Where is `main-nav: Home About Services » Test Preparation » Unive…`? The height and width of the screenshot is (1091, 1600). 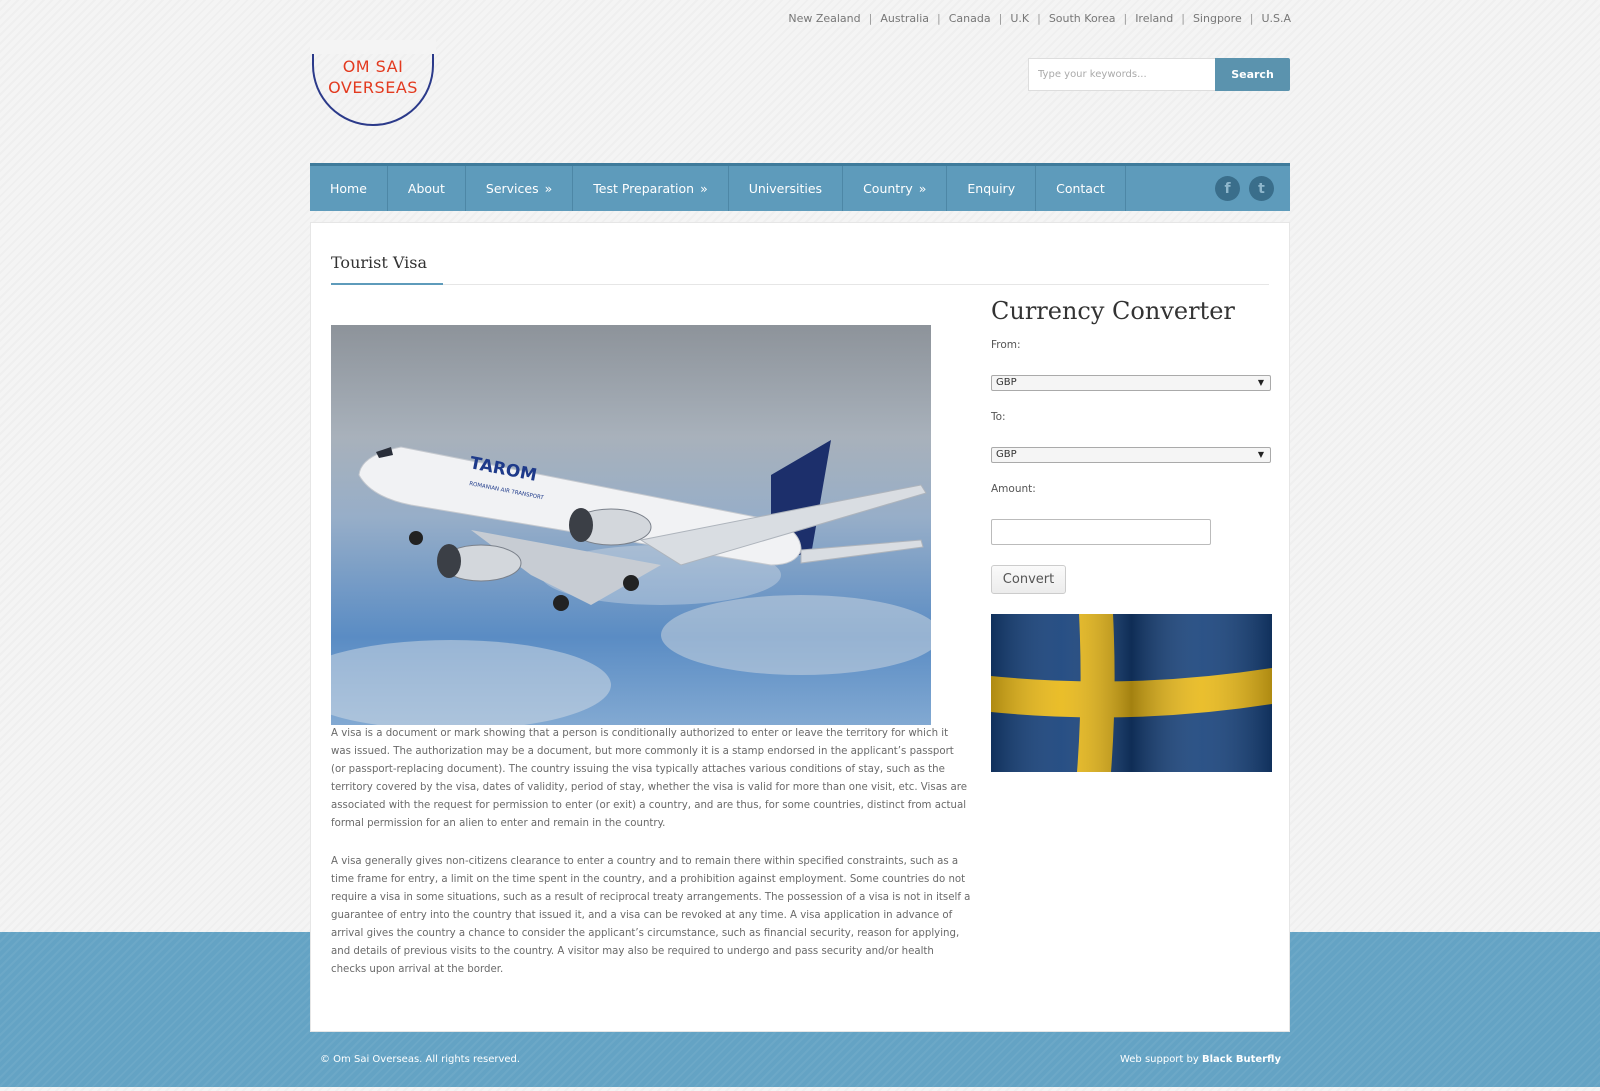 main-nav: Home About Services » Test Preparation » Unive… is located at coordinates (800, 187).